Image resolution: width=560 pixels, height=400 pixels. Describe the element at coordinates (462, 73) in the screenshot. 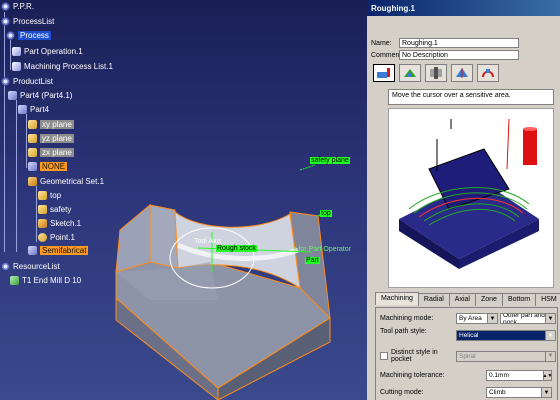

I see `feeds-speeds-tab-button` at that location.